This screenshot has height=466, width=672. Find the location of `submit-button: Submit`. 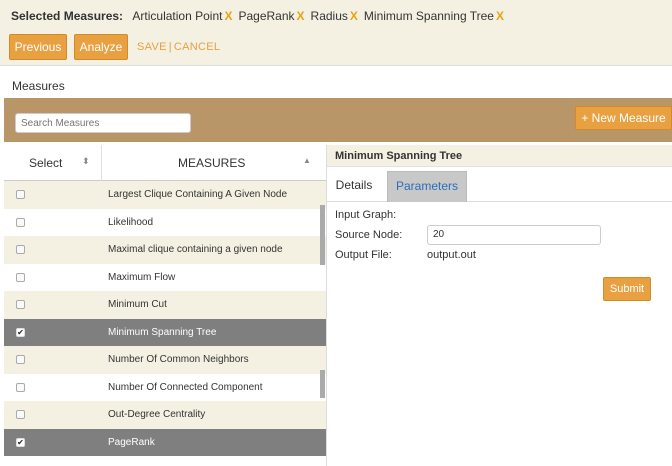

submit-button: Submit is located at coordinates (627, 289).